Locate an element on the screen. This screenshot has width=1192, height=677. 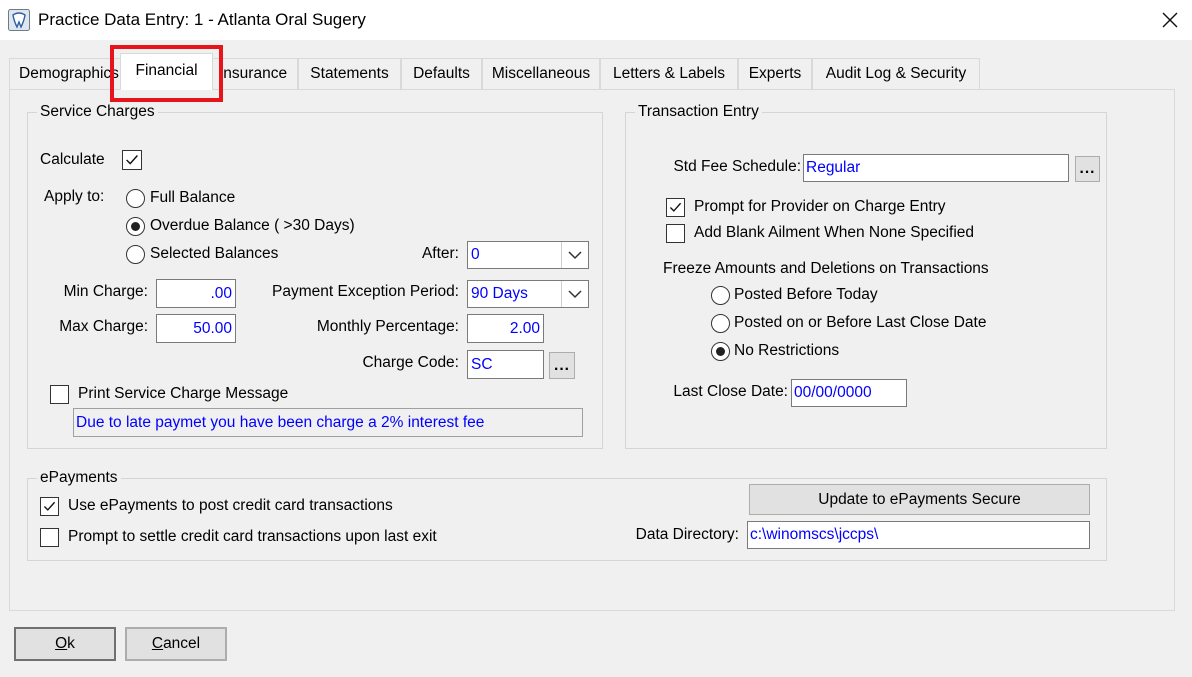
close-icon is located at coordinates (1170, 20).